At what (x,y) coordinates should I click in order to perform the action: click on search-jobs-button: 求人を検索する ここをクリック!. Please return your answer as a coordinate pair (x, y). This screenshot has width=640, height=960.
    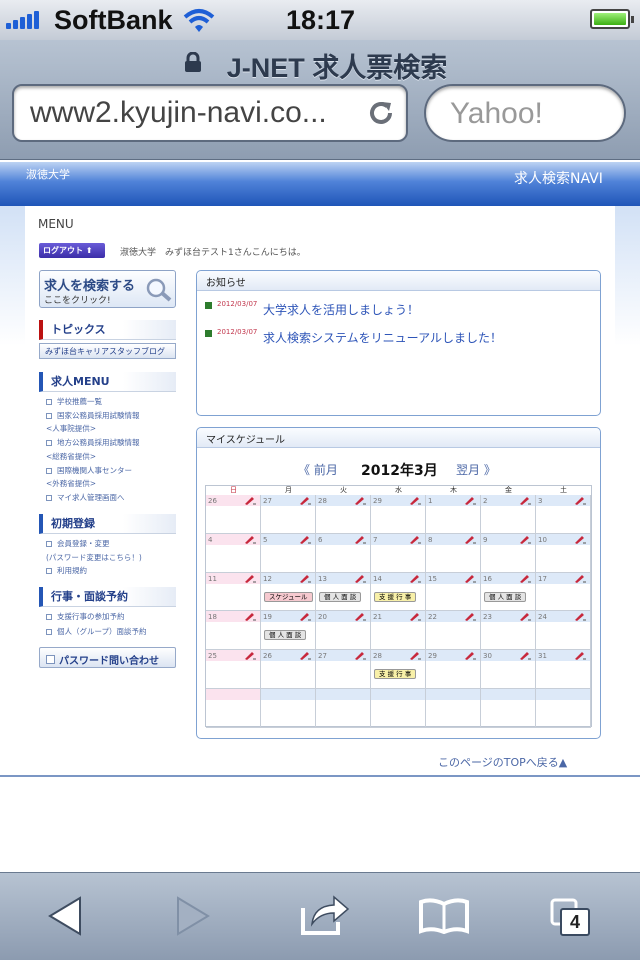
    Looking at the image, I should click on (107, 289).